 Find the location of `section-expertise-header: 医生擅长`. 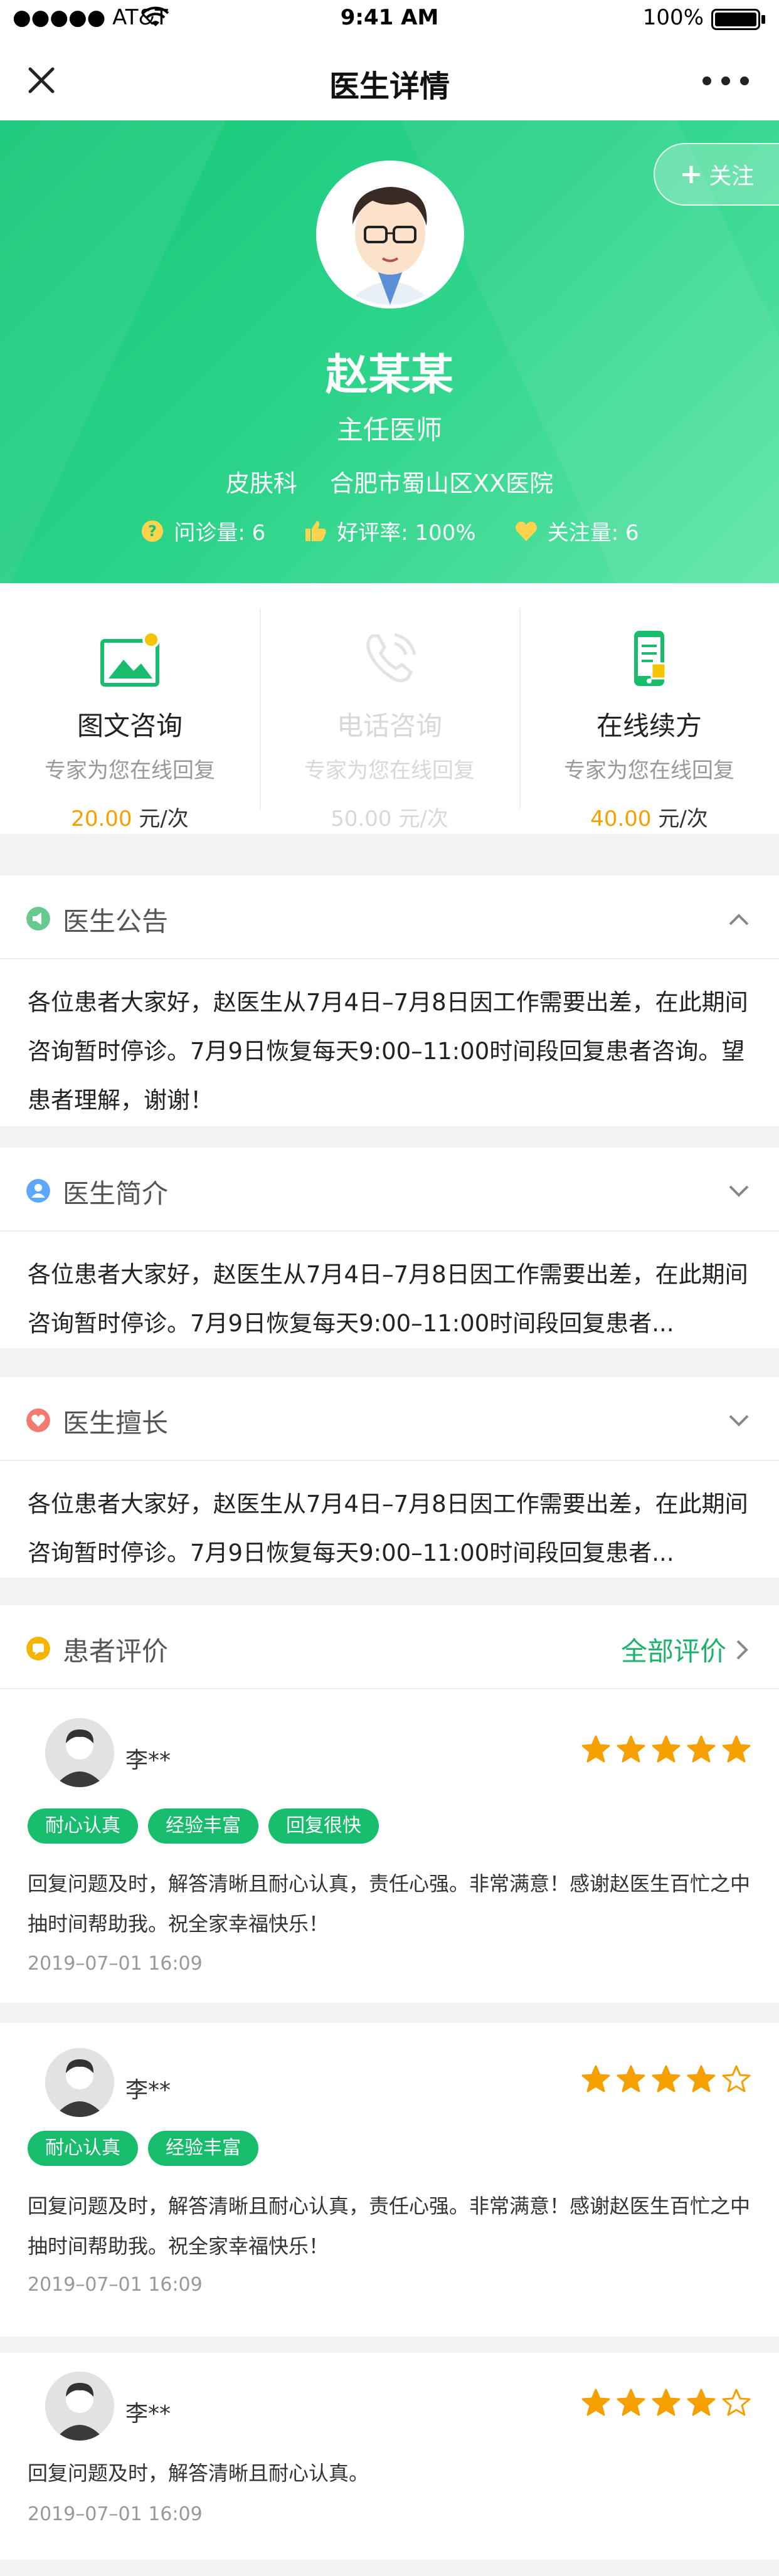

section-expertise-header: 医生擅长 is located at coordinates (389, 1419).